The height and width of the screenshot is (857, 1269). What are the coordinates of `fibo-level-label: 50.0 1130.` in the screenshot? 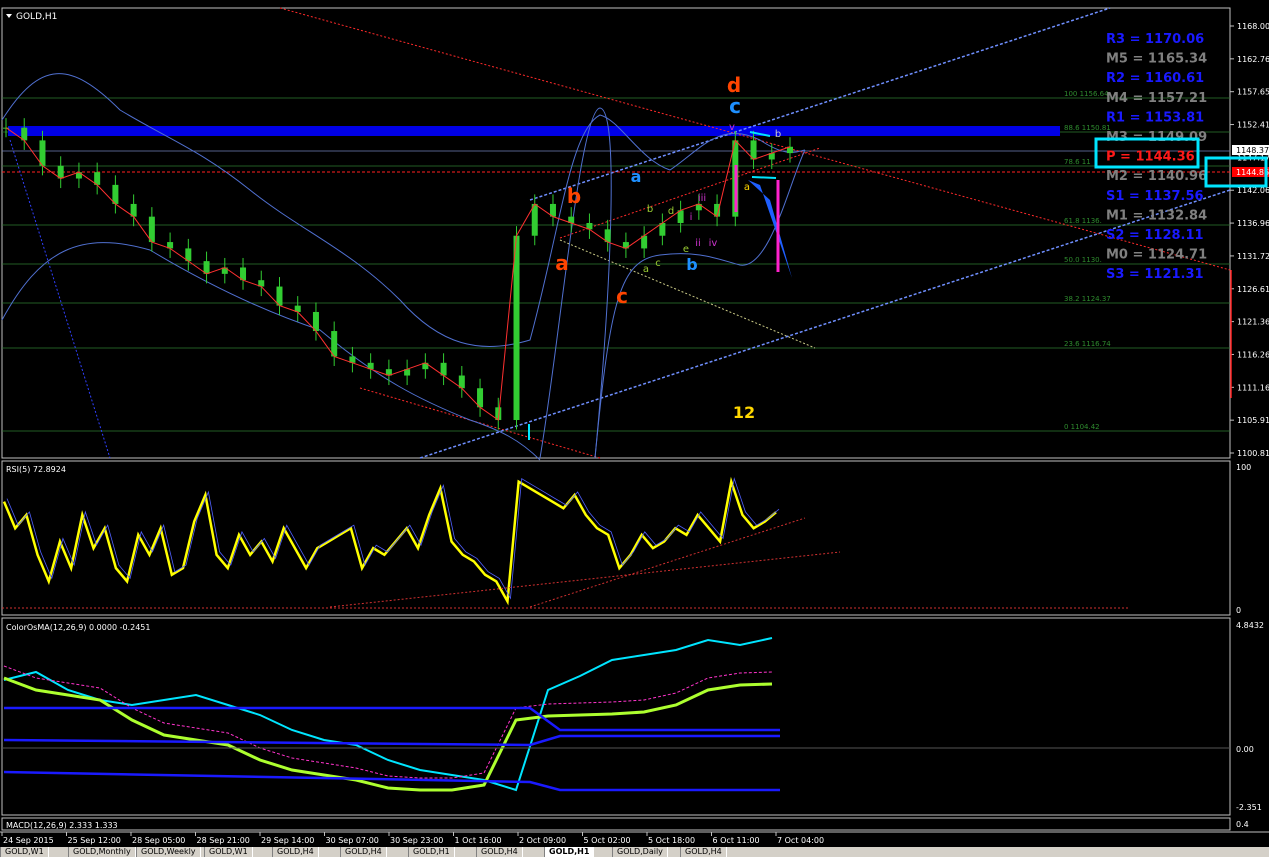 It's located at (1083, 260).